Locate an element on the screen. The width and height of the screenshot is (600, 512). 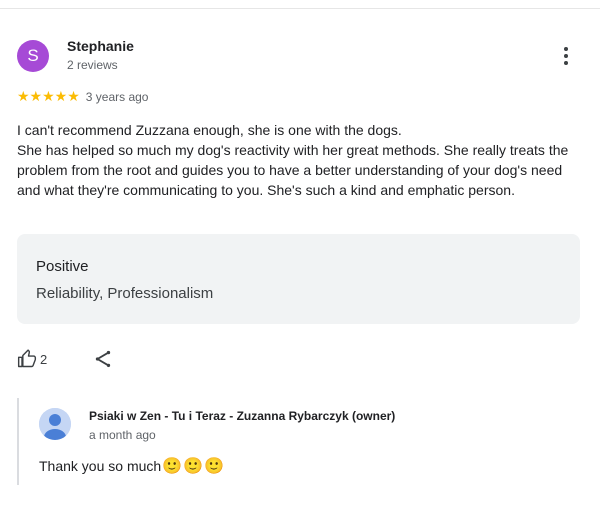
share-button is located at coordinates (103, 359).